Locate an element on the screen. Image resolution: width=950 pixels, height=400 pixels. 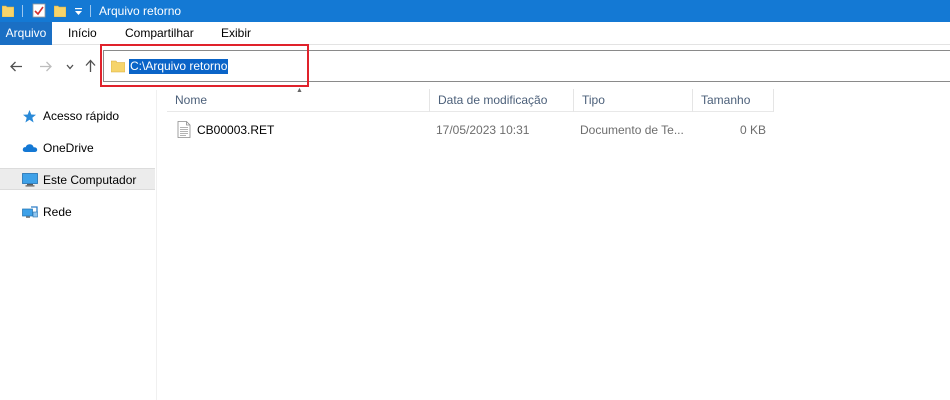
column-header-tipo: Tipo is located at coordinates (633, 100).